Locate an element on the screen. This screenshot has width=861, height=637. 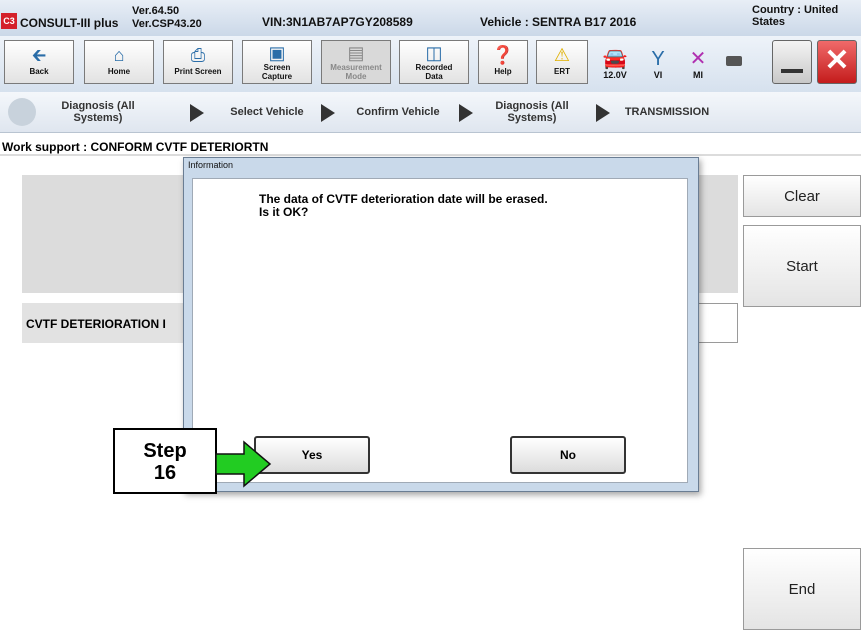
country-label-2: States is located at coordinates (769, 22).